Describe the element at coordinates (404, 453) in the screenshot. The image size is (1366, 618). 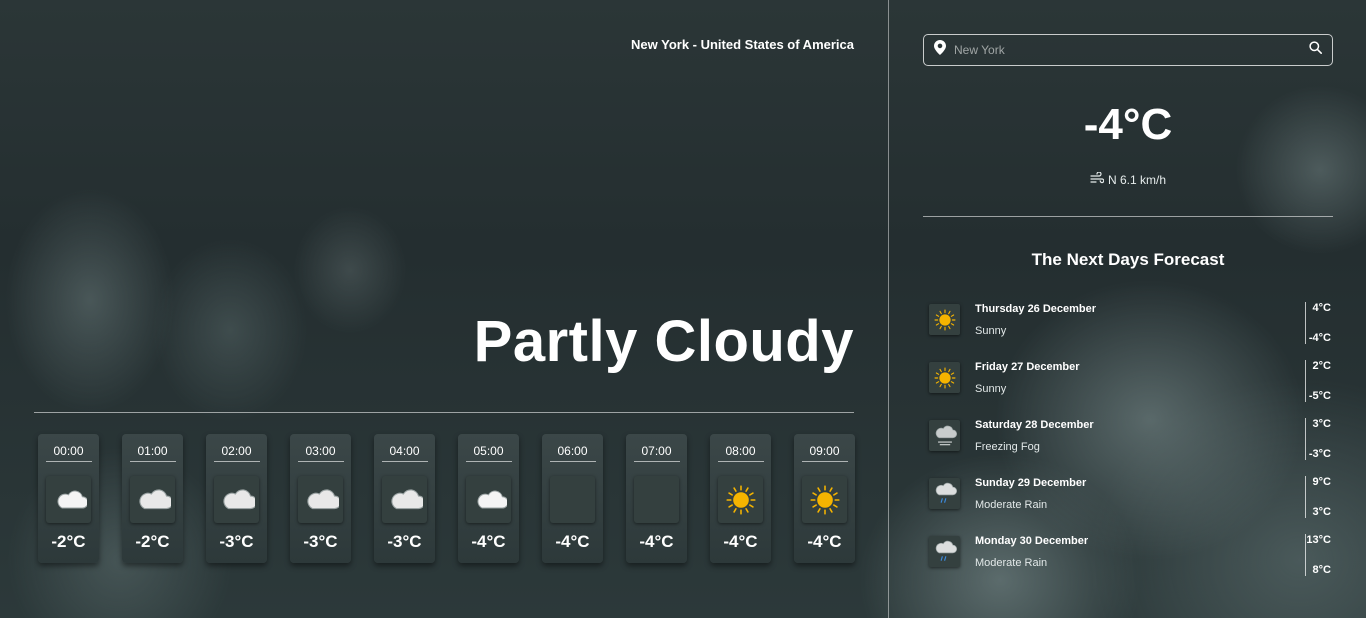
I see `hour-time: 04:00` at that location.